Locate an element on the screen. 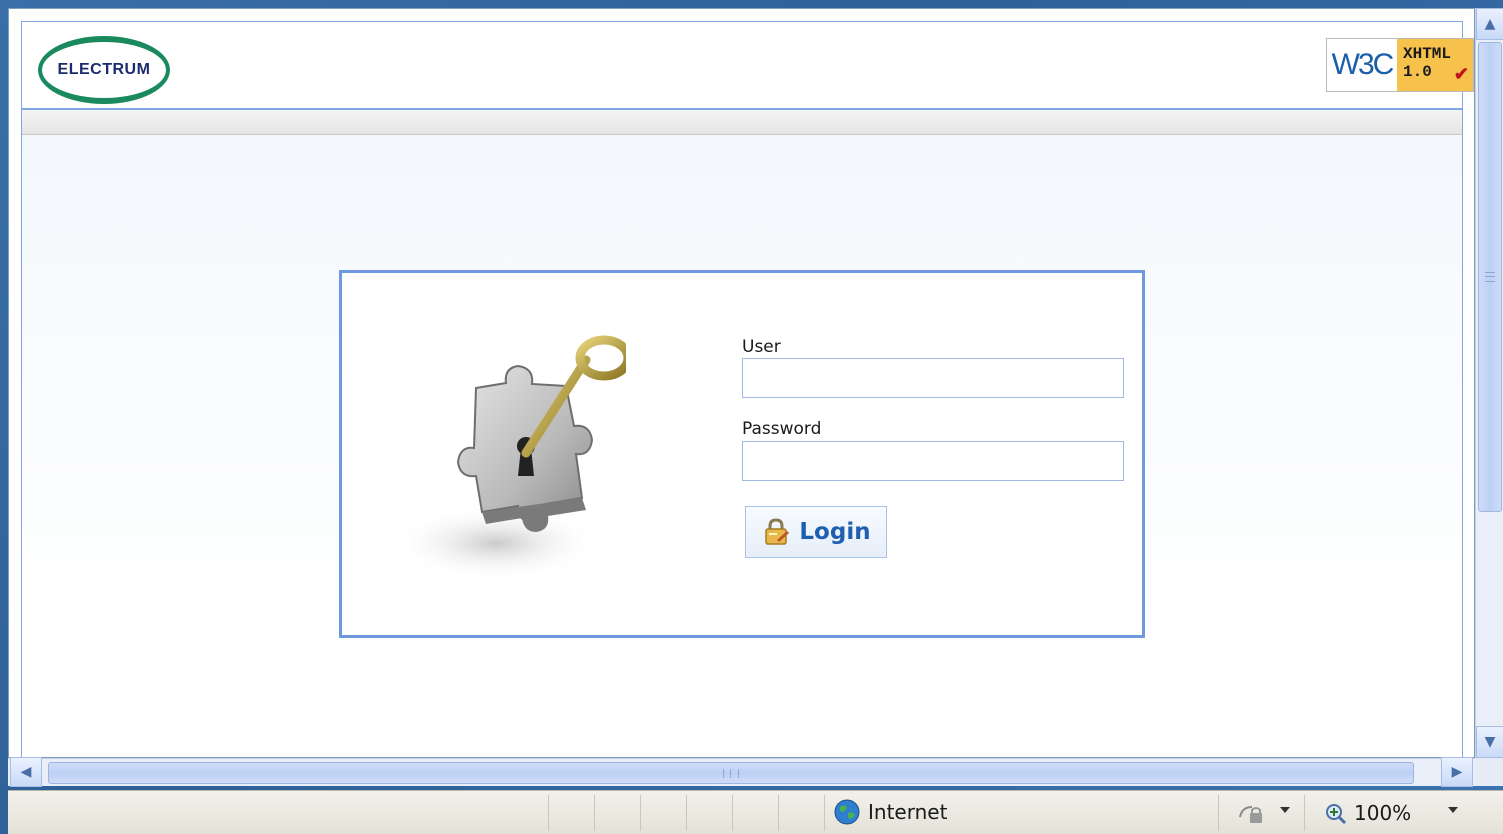 This screenshot has width=1503, height=834. electrum-logo: ELECTRUM is located at coordinates (104, 70).